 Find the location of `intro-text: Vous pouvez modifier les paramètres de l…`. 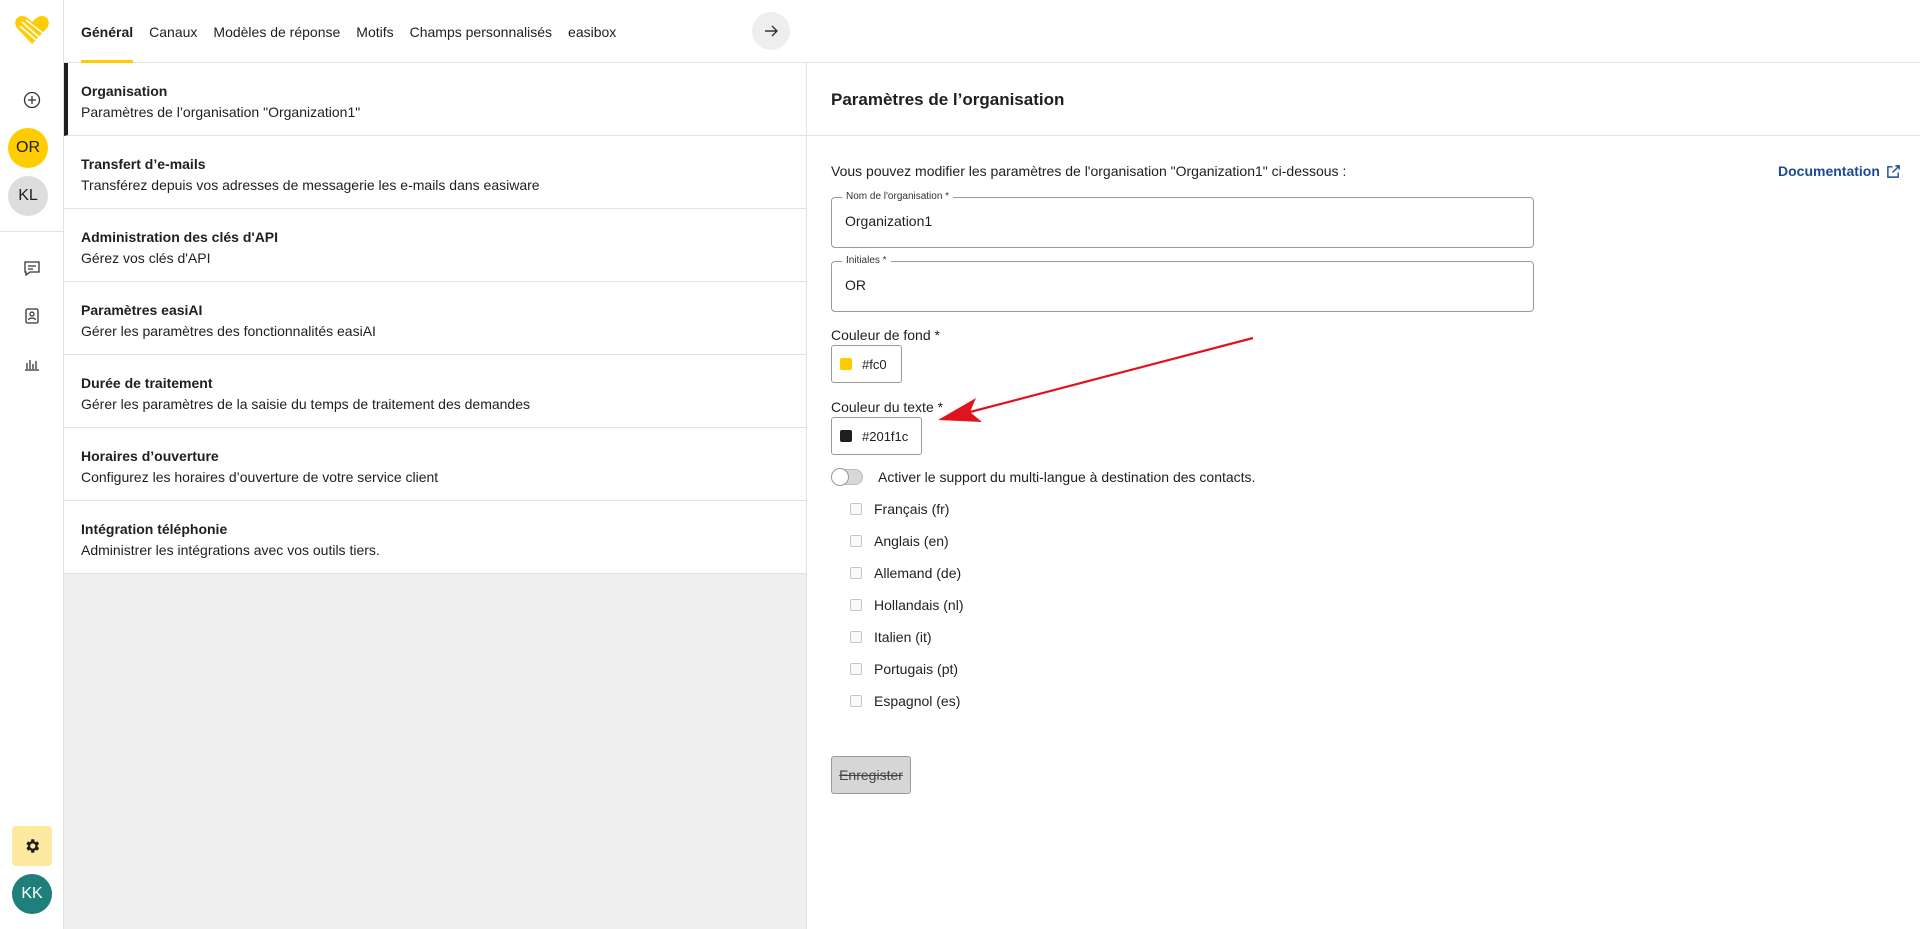

intro-text: Vous pouvez modifier les paramètres de l… is located at coordinates (1089, 171).